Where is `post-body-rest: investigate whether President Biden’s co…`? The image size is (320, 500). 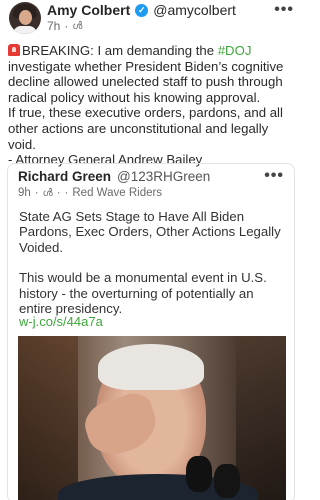 post-body-rest: investigate whether President Biden’s co… is located at coordinates (146, 81).